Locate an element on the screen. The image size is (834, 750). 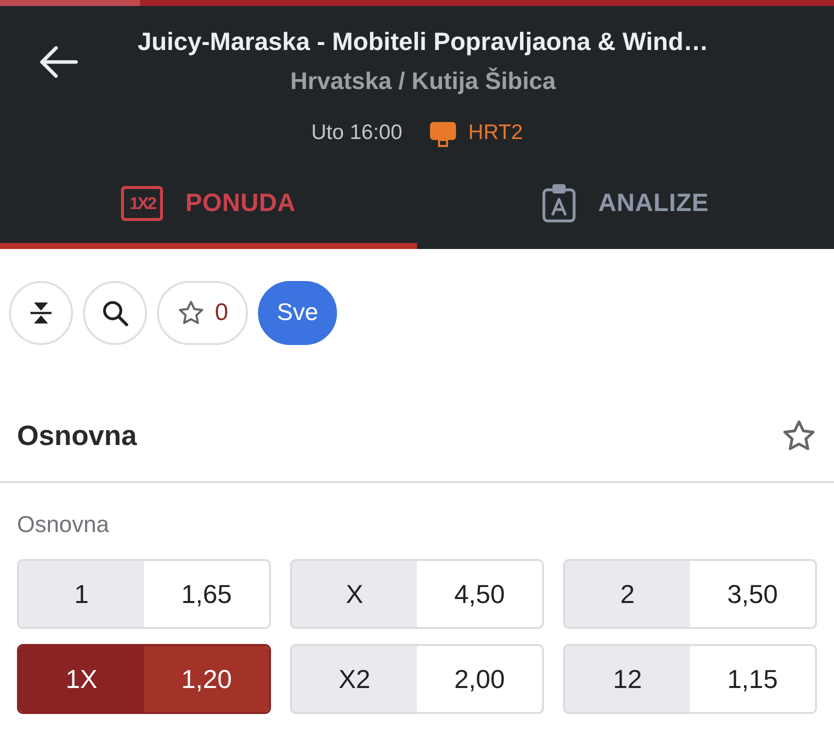
star-icon is located at coordinates (190, 313).